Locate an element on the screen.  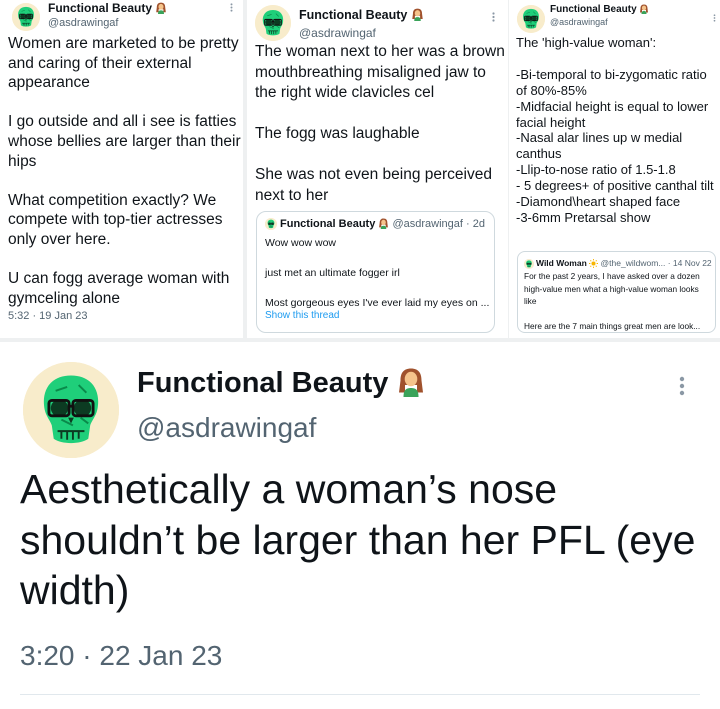
quote-author-name: Functional Beauty is located at coordinates (328, 224).